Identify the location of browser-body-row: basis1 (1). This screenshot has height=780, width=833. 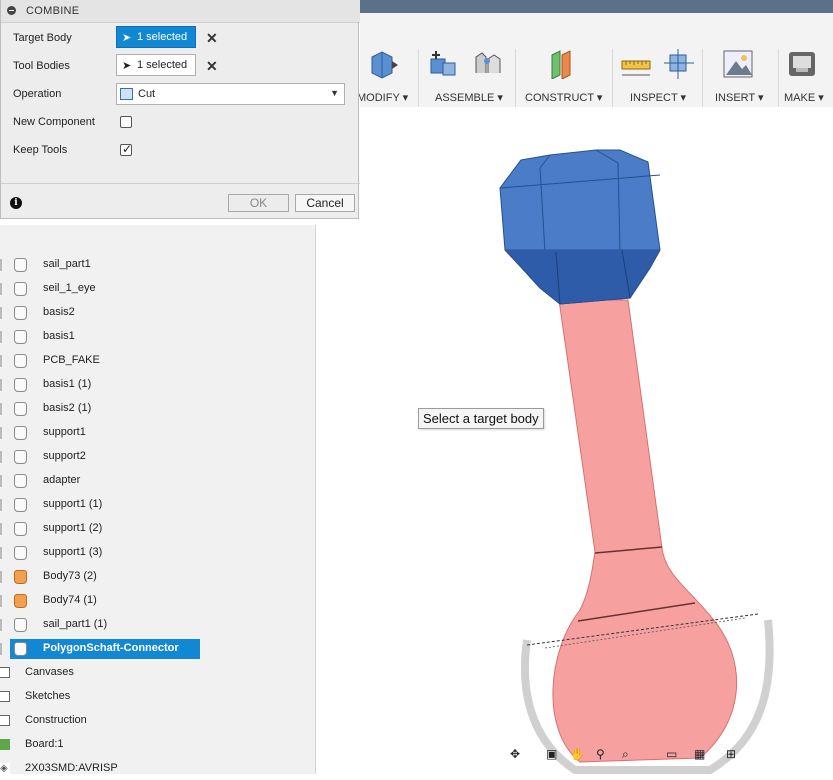
(157, 385).